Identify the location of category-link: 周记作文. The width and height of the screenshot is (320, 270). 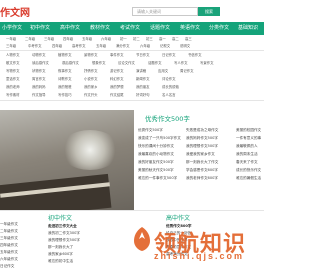
(187, 71).